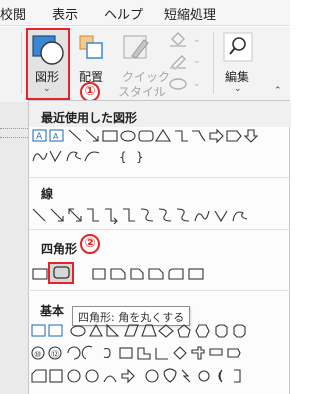  I want to click on bevel-icon, so click(56, 376).